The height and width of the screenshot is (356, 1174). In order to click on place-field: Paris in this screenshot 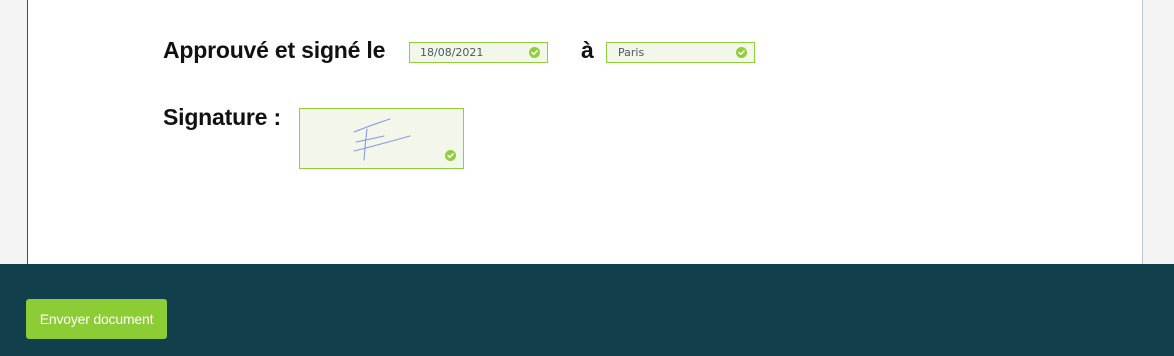, I will do `click(680, 52)`.